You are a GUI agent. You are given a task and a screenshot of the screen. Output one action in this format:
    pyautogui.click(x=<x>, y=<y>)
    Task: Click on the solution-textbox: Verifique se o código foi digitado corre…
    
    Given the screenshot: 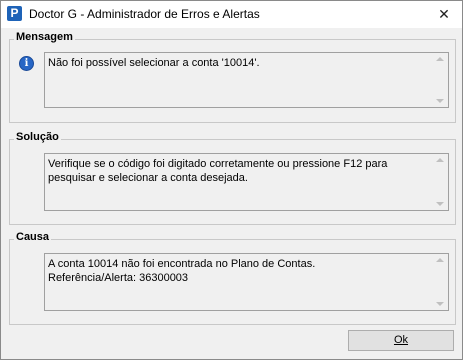 What is the action you would take?
    pyautogui.click(x=246, y=182)
    